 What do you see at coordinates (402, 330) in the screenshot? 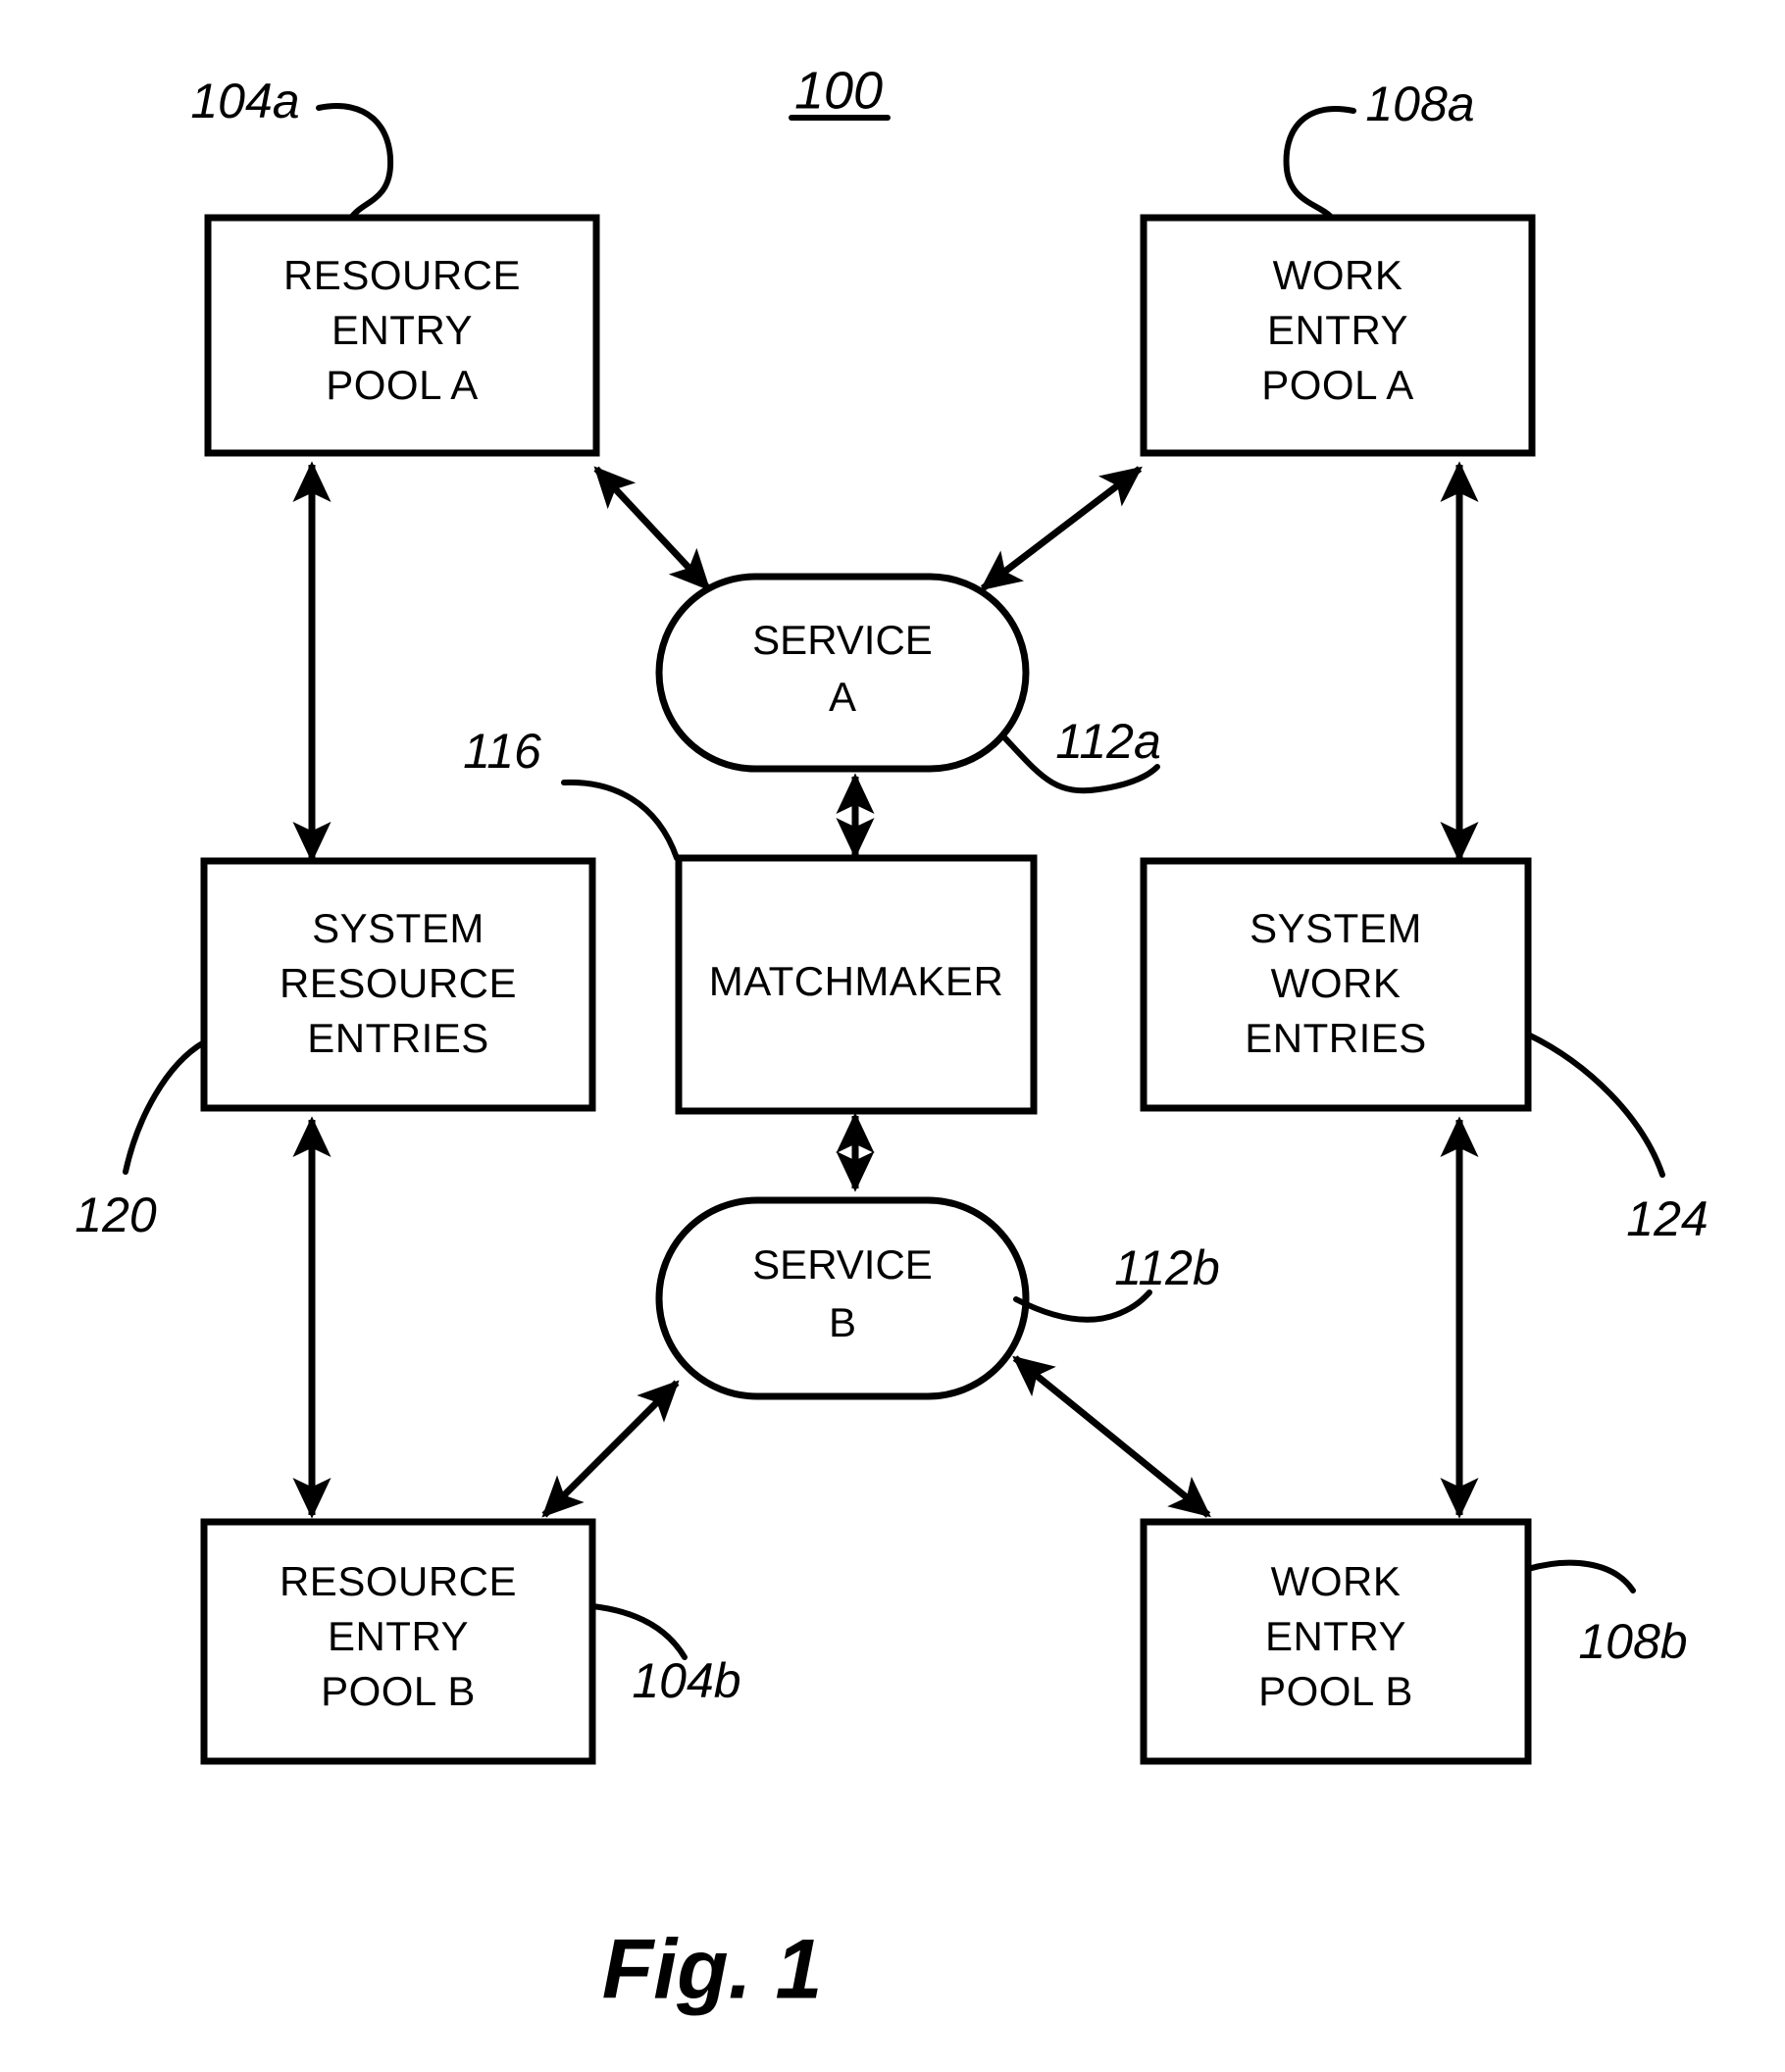
I see `node-label-resource-entry-pool-a-line2: ENTRY` at bounding box center [402, 330].